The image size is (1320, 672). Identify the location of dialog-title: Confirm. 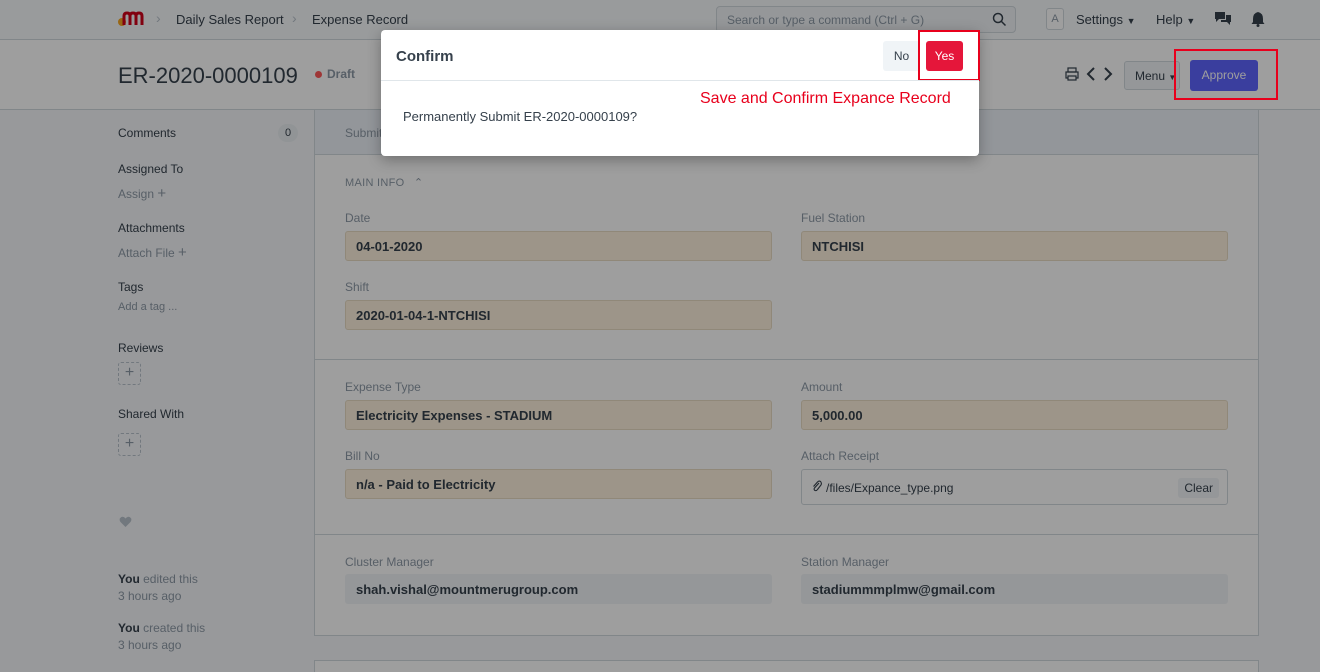
(425, 56).